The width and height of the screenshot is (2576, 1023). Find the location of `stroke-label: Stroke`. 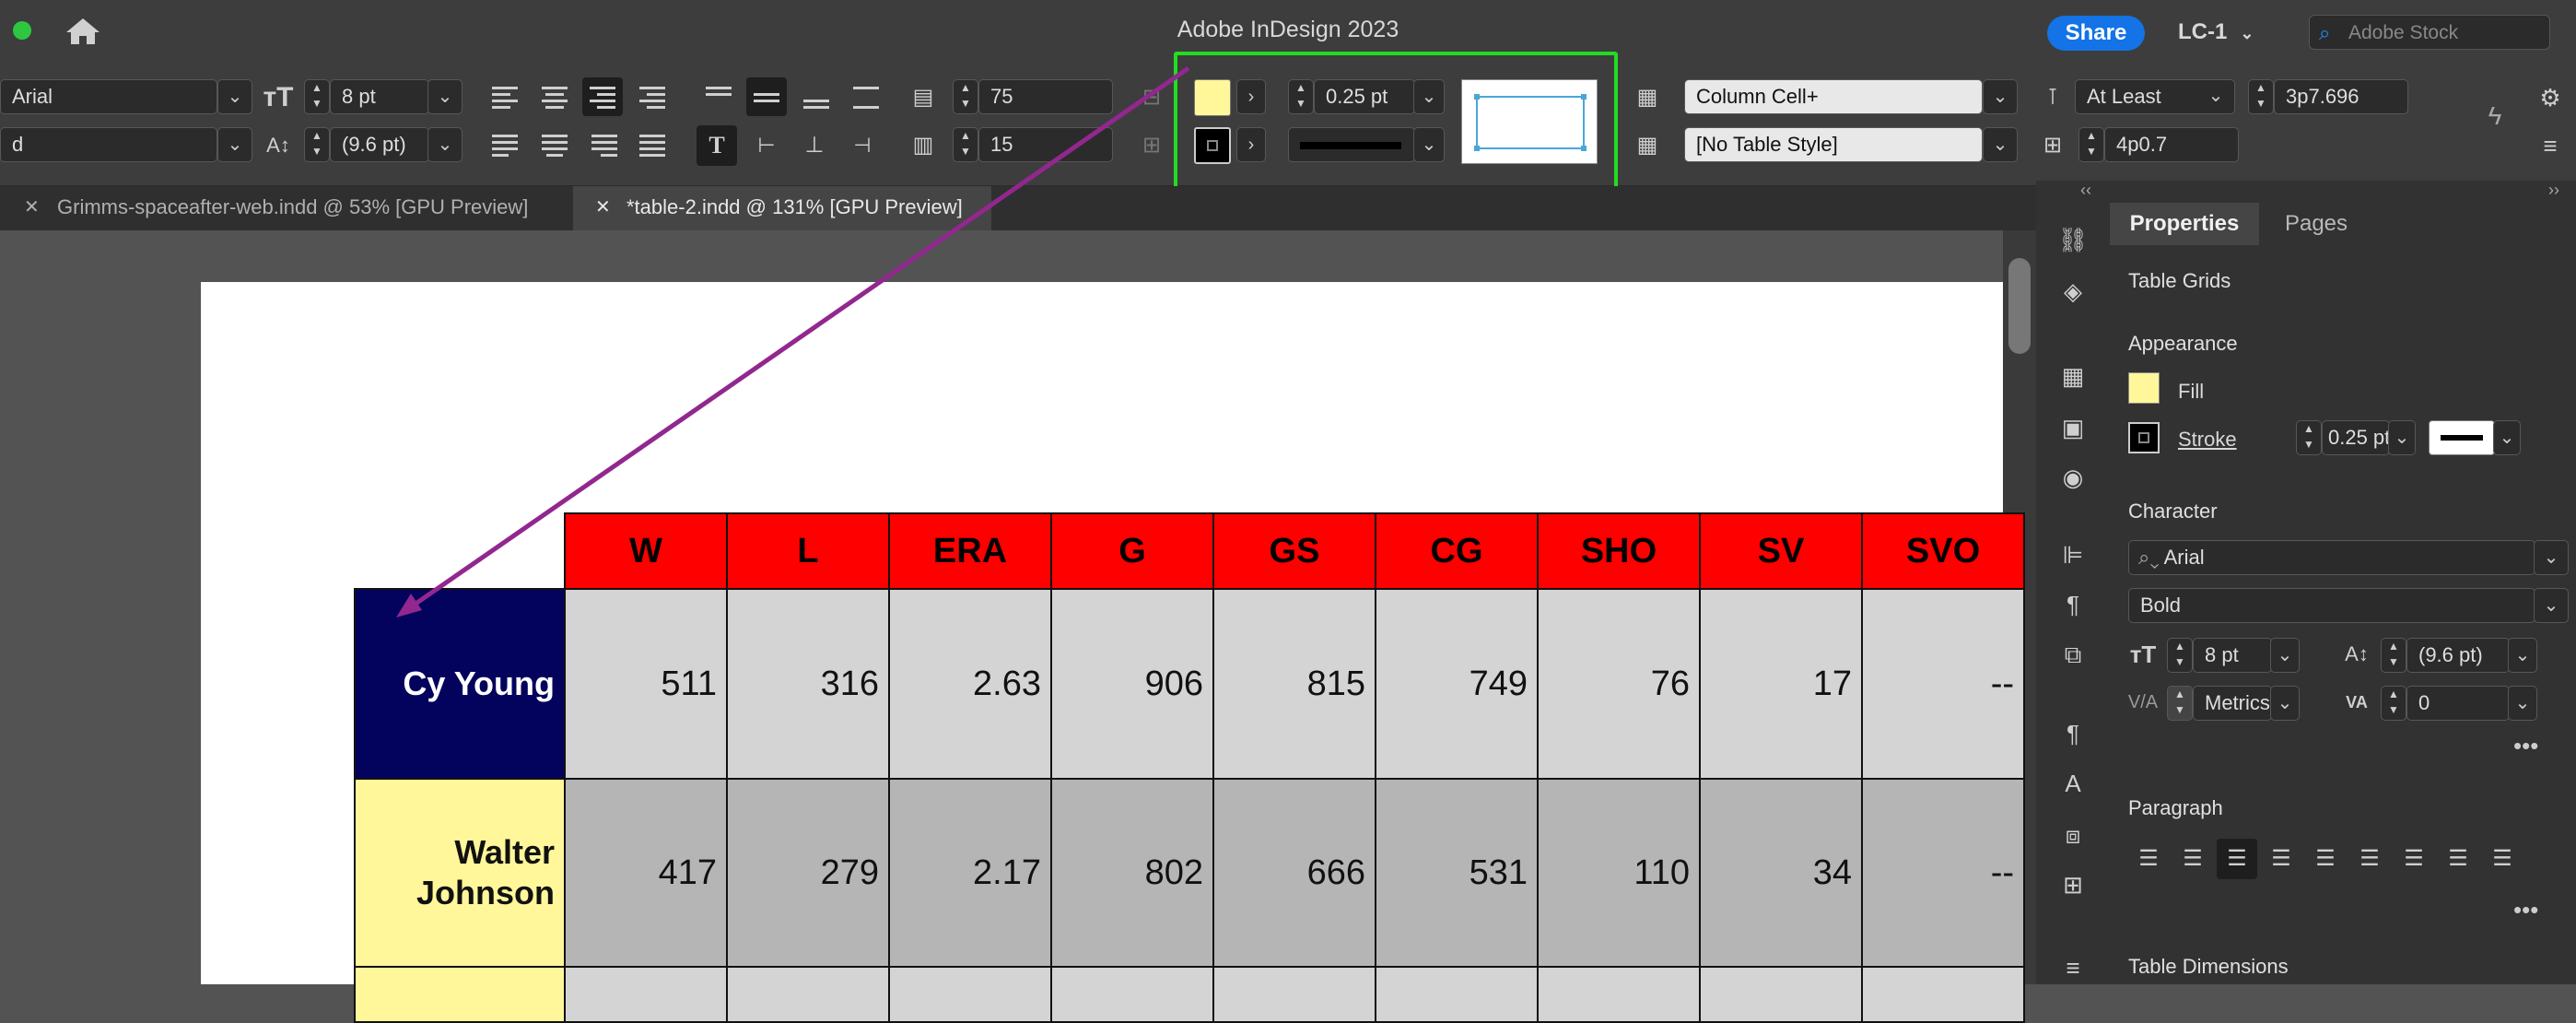

stroke-label: Stroke is located at coordinates (2207, 440).